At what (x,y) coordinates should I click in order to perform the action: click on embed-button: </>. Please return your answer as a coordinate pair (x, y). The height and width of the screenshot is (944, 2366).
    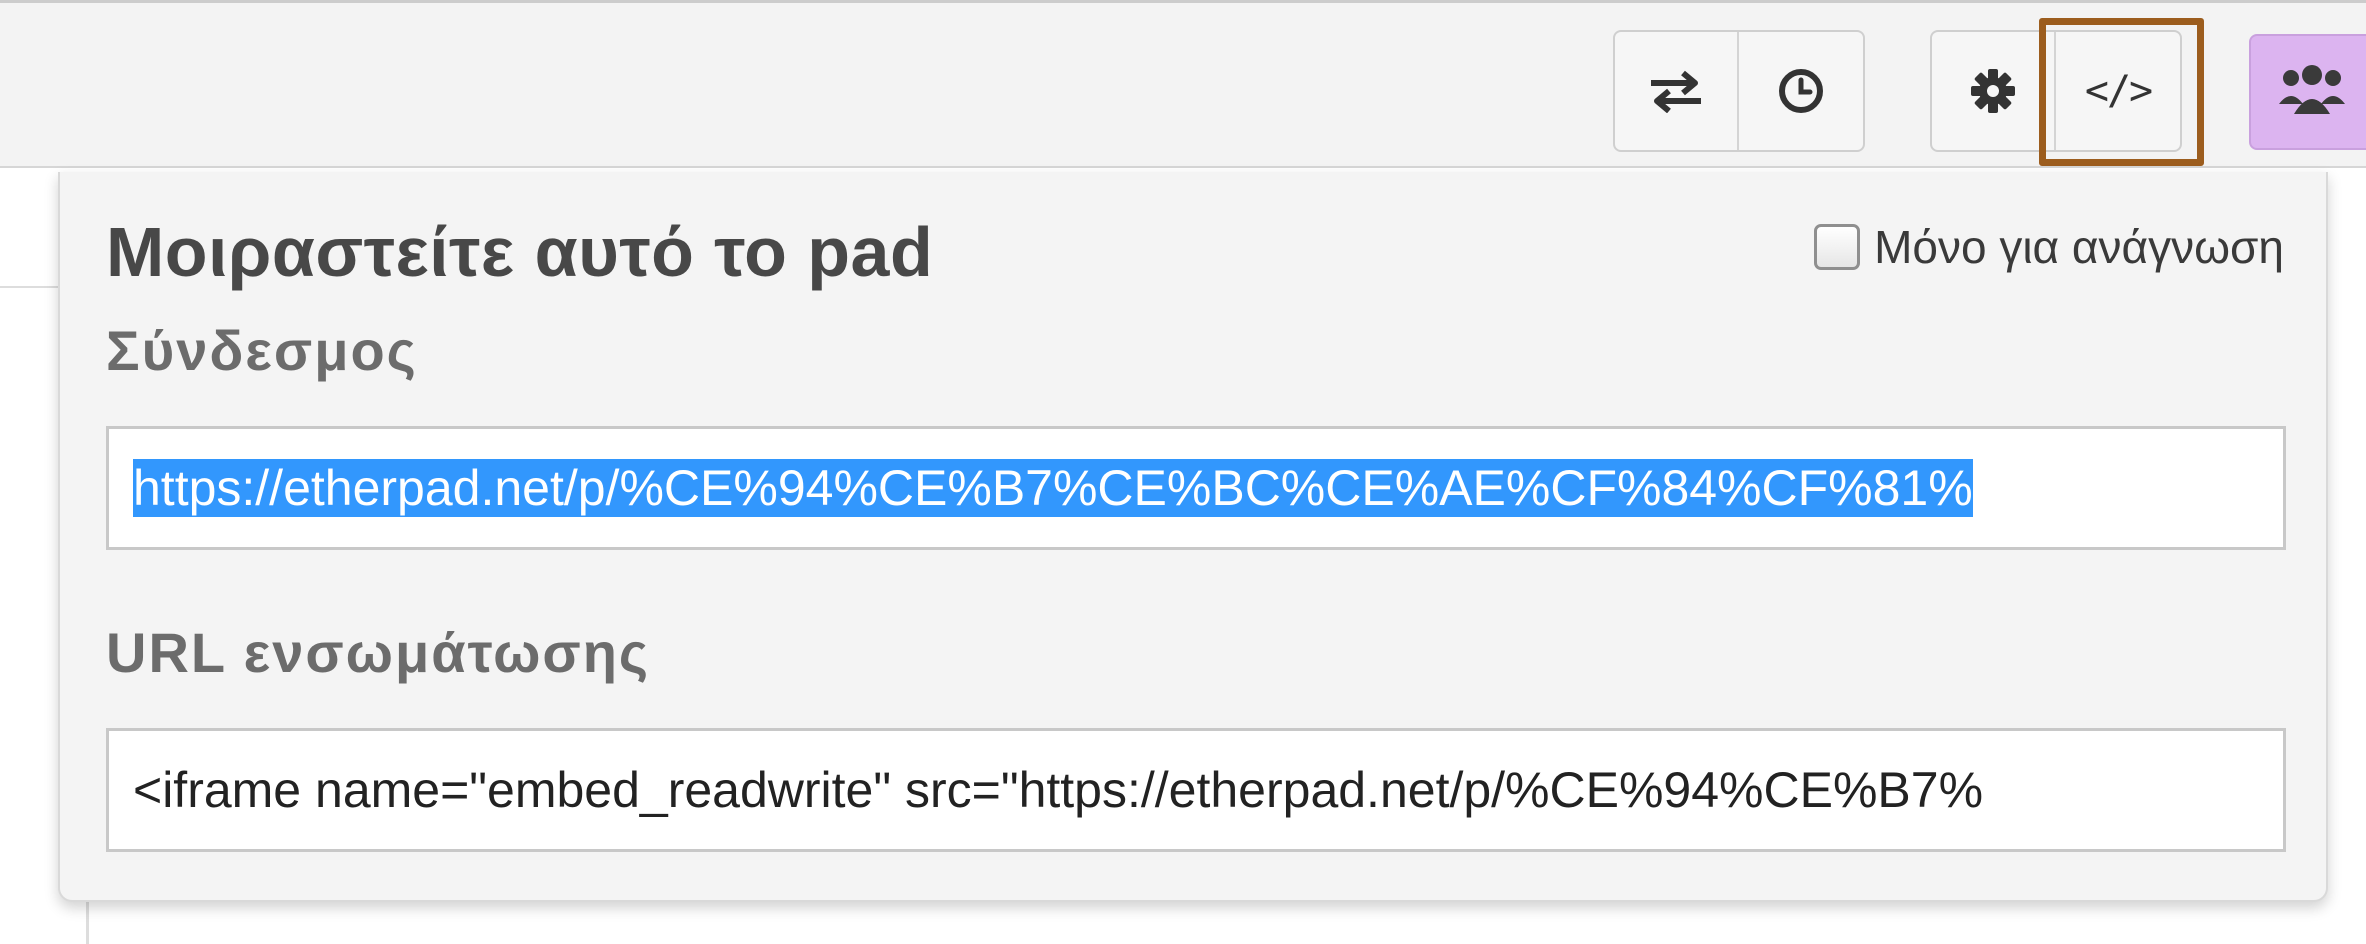
    Looking at the image, I should click on (2118, 91).